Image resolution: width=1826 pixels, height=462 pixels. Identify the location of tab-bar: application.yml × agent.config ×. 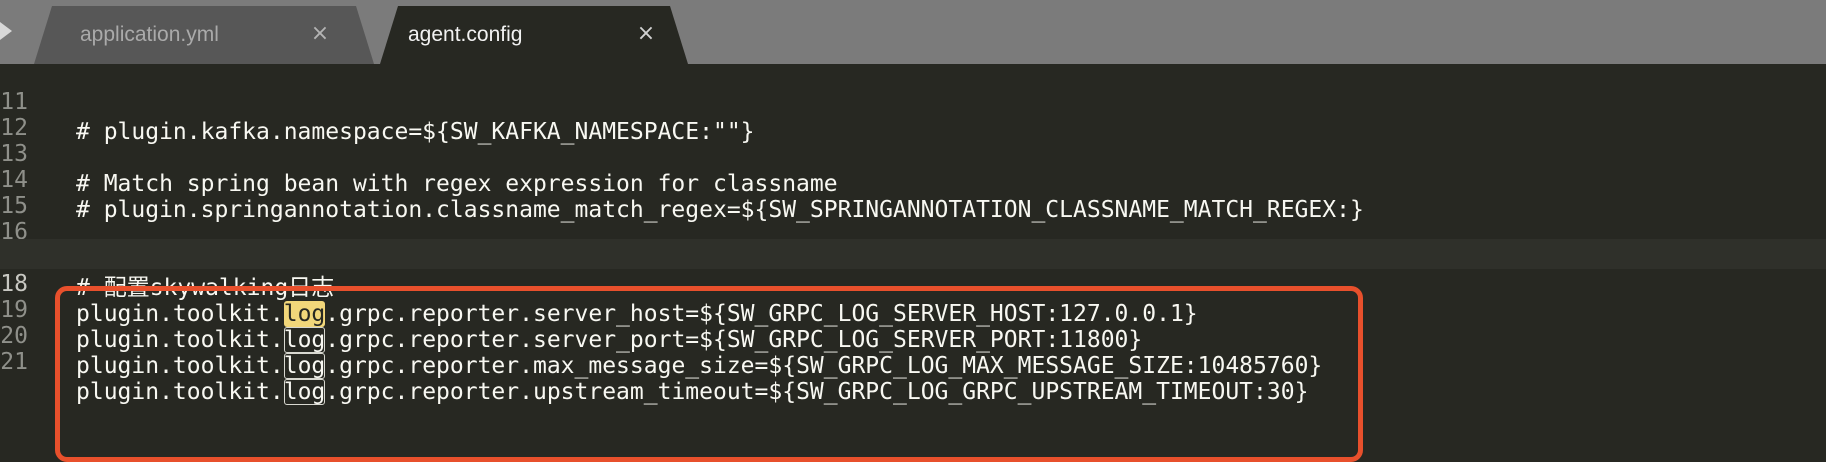
(913, 32).